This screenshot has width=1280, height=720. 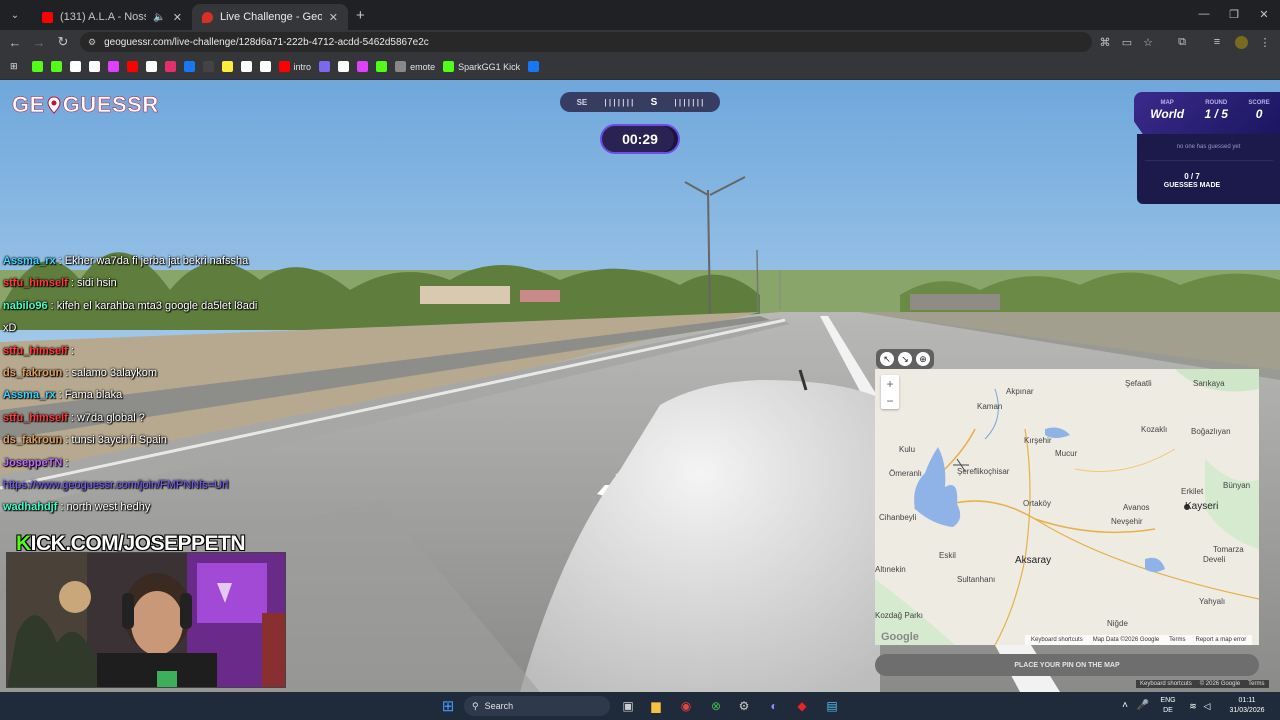 What do you see at coordinates (1256, 684) in the screenshot?
I see `sv-footer-link: Terms` at bounding box center [1256, 684].